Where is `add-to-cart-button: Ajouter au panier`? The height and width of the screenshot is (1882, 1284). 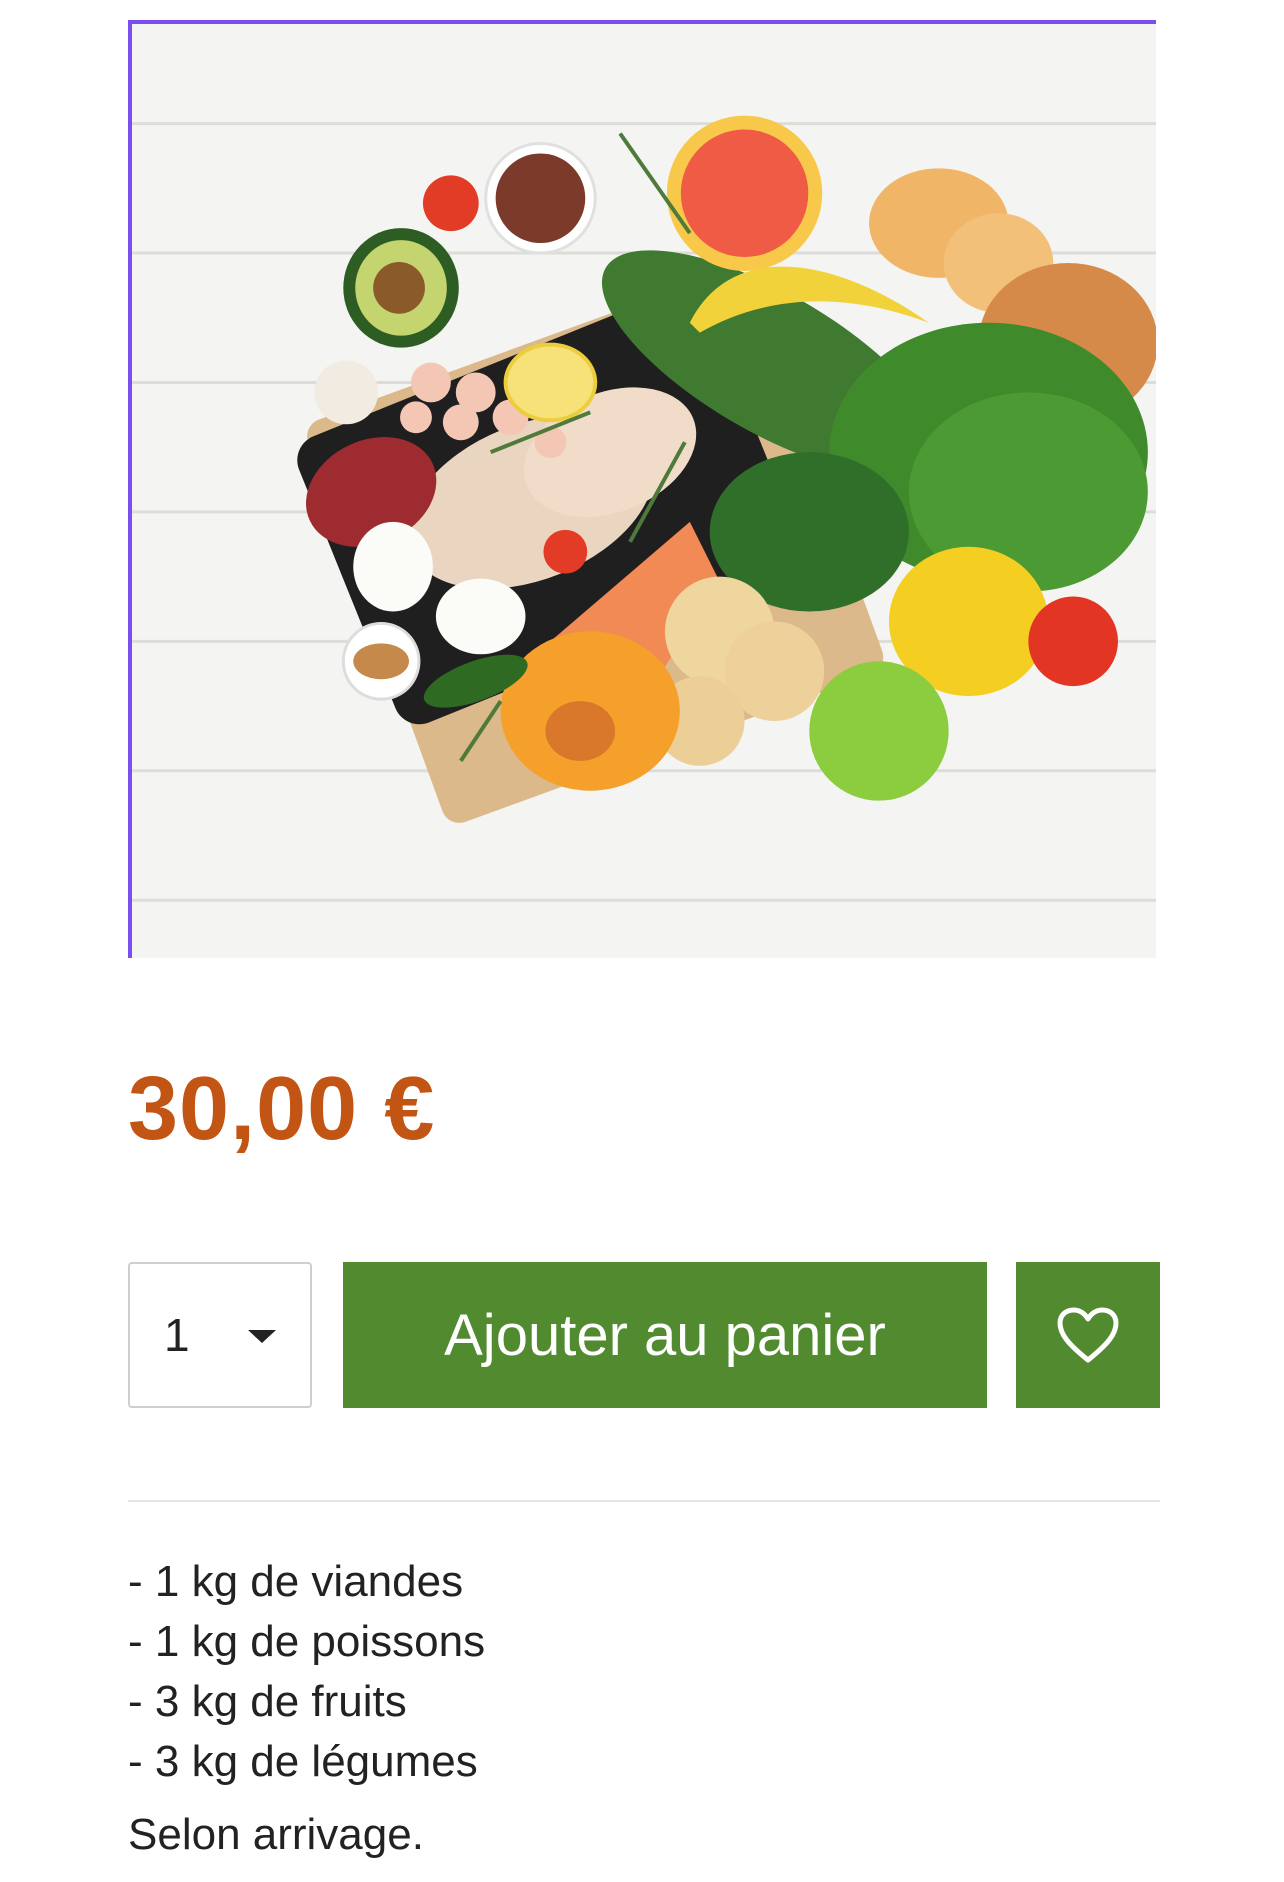
add-to-cart-button: Ajouter au panier is located at coordinates (665, 1335).